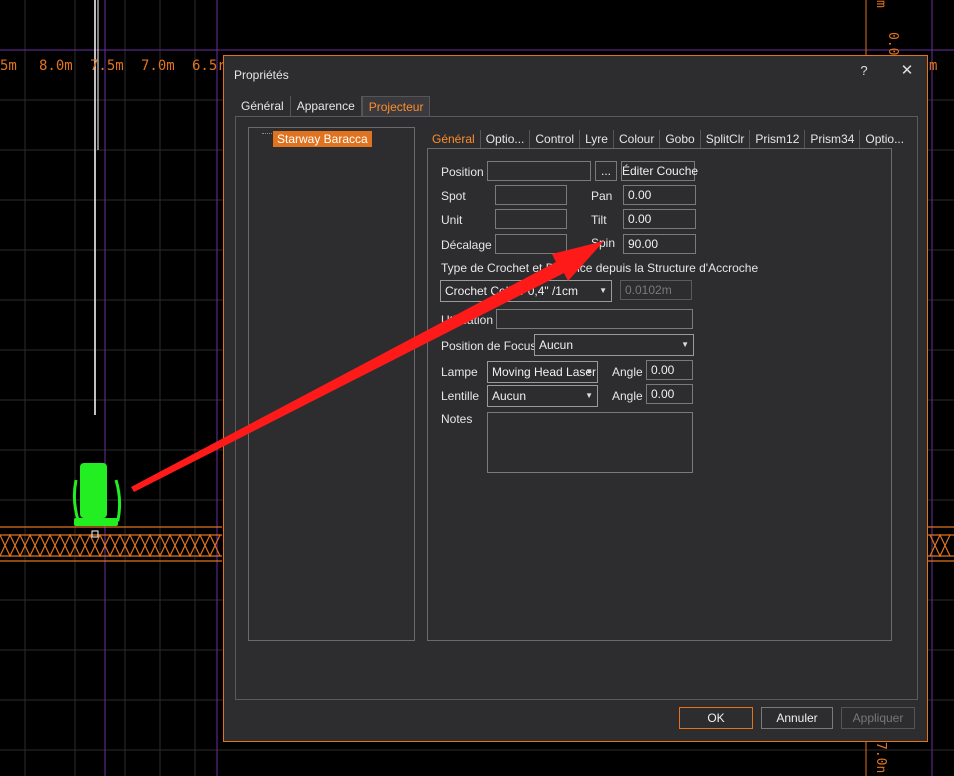 The width and height of the screenshot is (954, 776). I want to click on lamp-label: Lampe, so click(459, 372).